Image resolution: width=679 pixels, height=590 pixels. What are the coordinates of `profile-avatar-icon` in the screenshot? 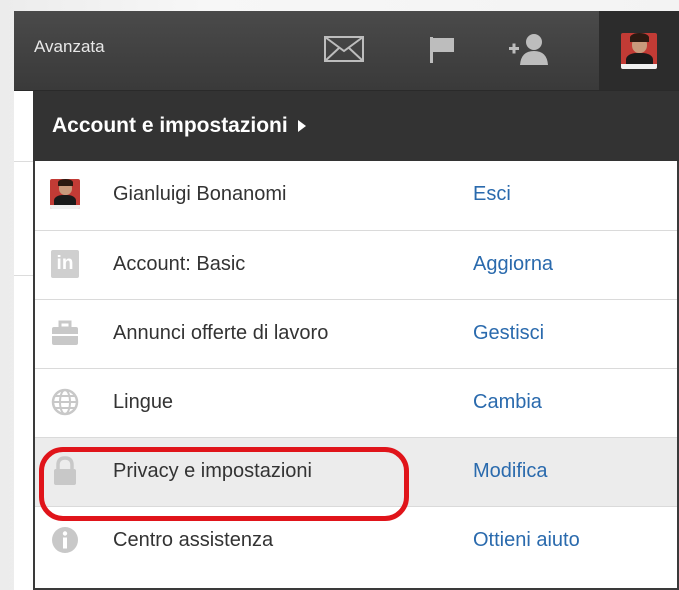 It's located at (65, 194).